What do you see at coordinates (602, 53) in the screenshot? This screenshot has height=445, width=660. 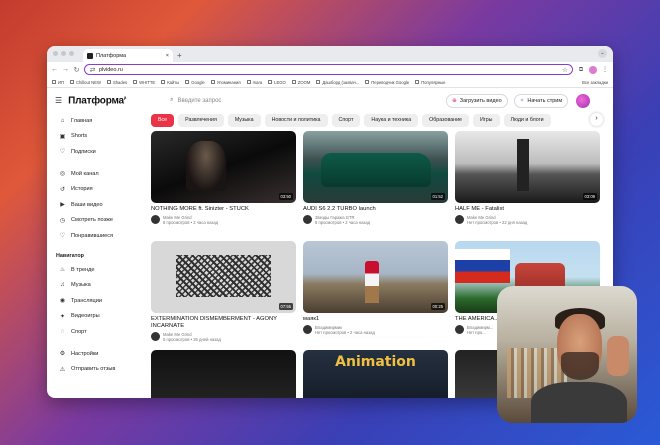 I see `tab-search-icon: ⌄` at bounding box center [602, 53].